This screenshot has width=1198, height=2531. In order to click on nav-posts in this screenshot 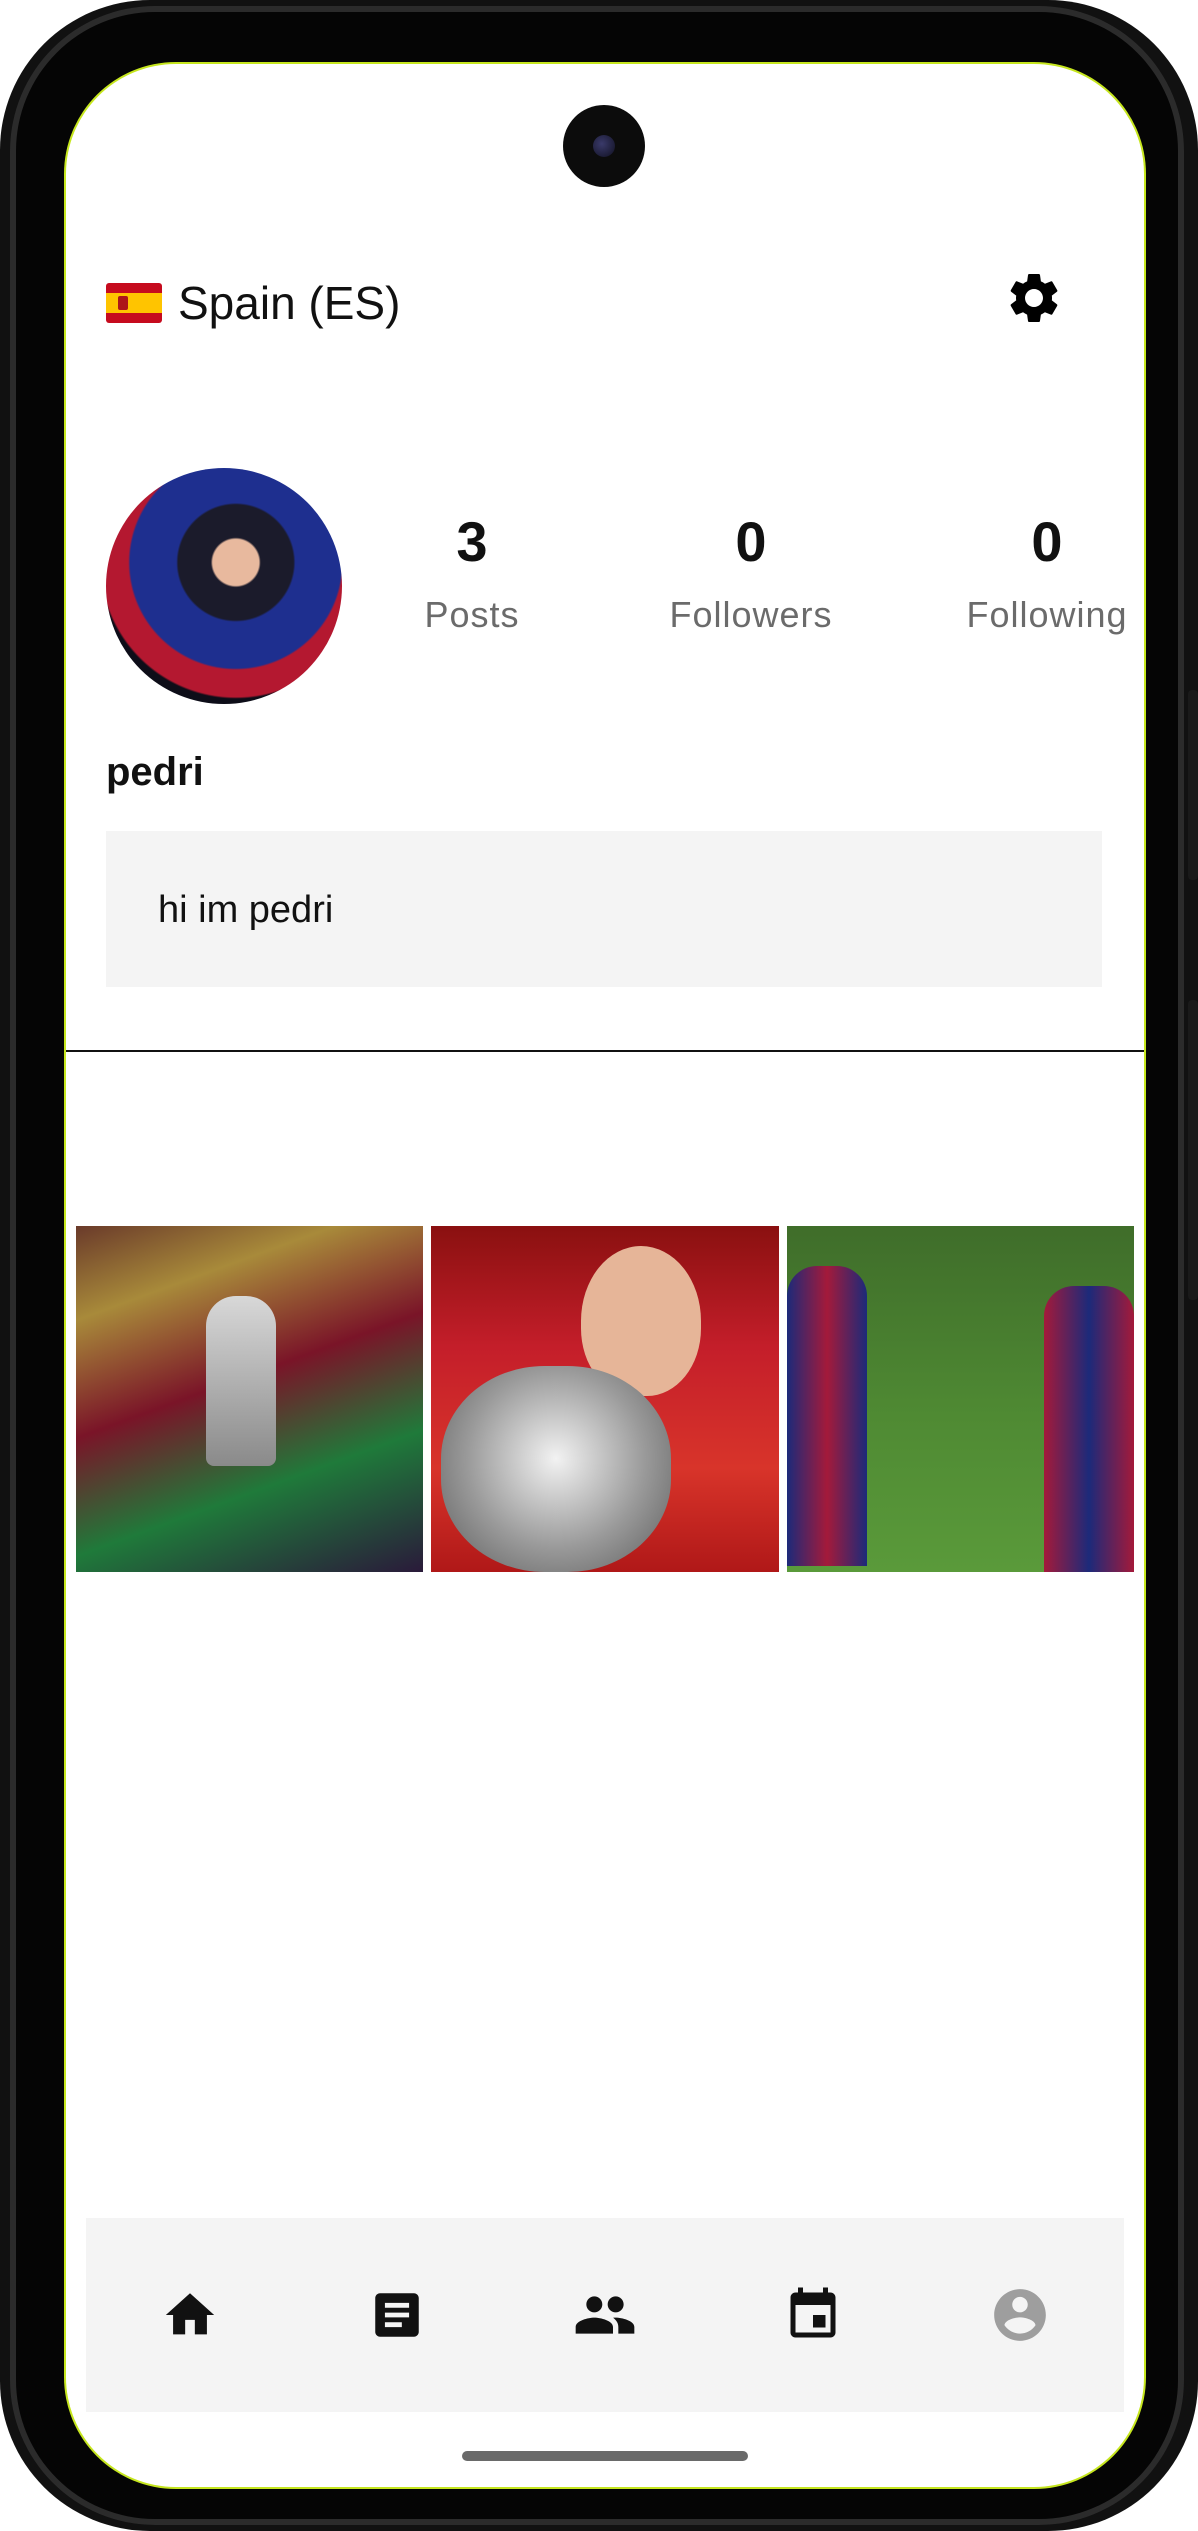, I will do `click(397, 2315)`.